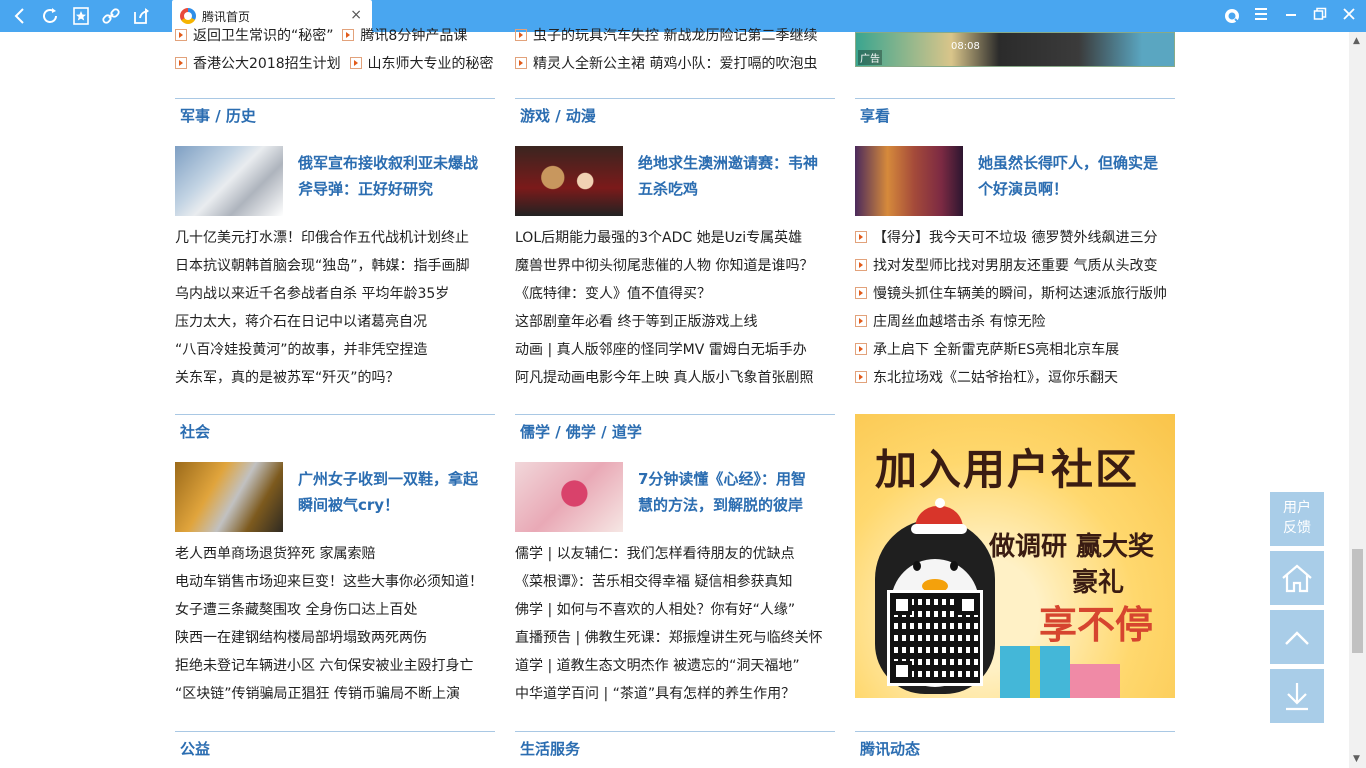  I want to click on minimize-icon, so click(1291, 16).